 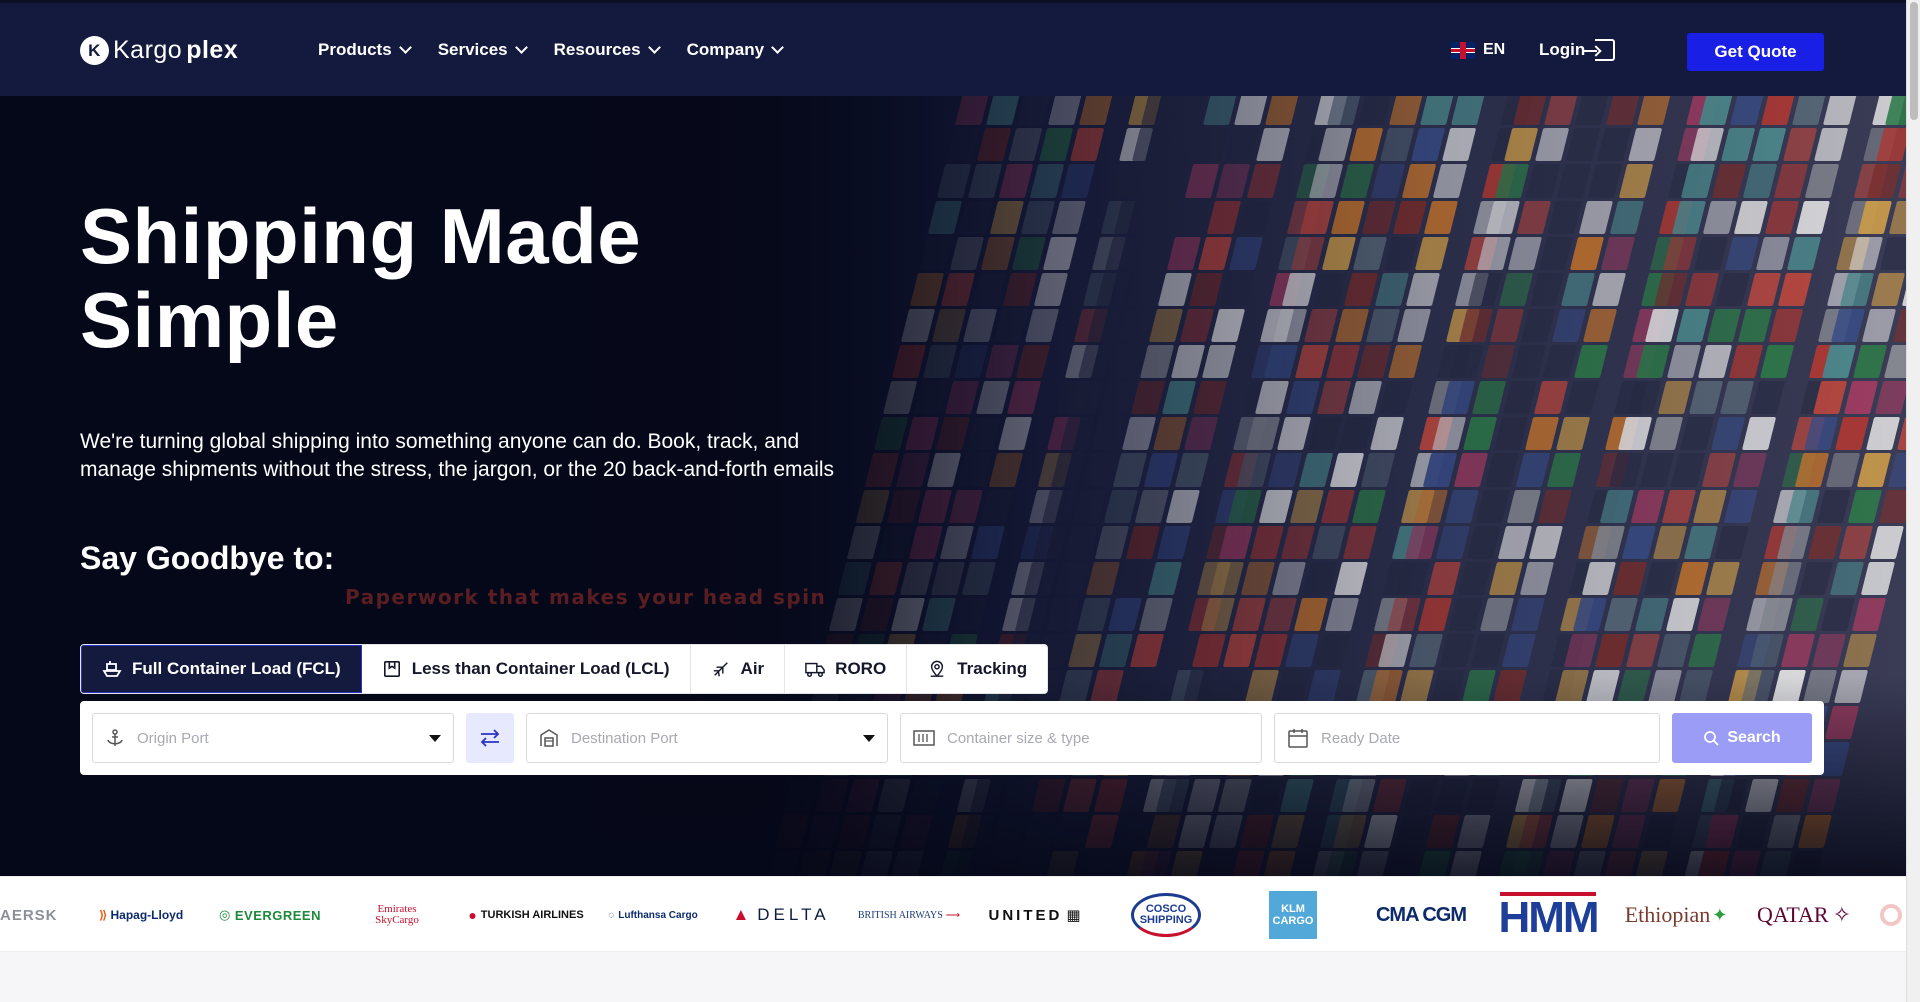 I want to click on plane-icon, so click(x=720, y=669).